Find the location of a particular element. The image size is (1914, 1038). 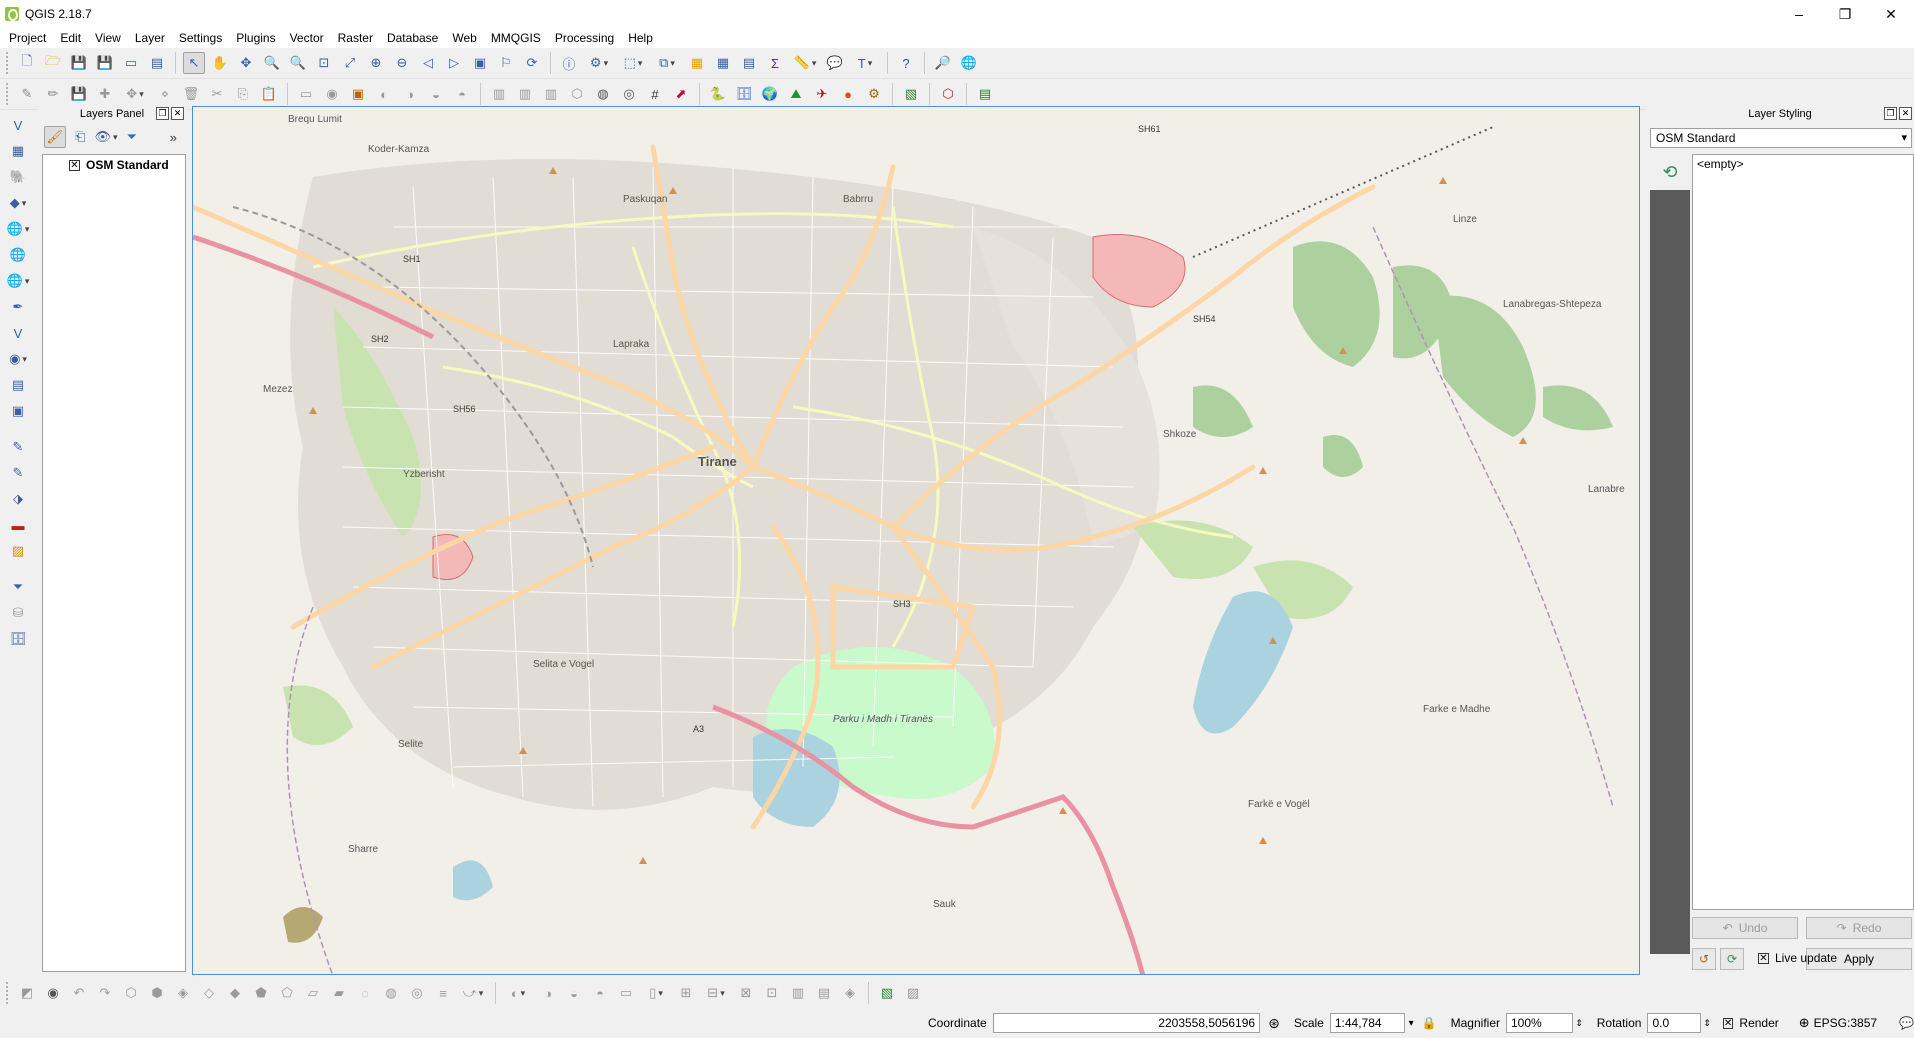

save-project-icon: 💾 is located at coordinates (79, 63).